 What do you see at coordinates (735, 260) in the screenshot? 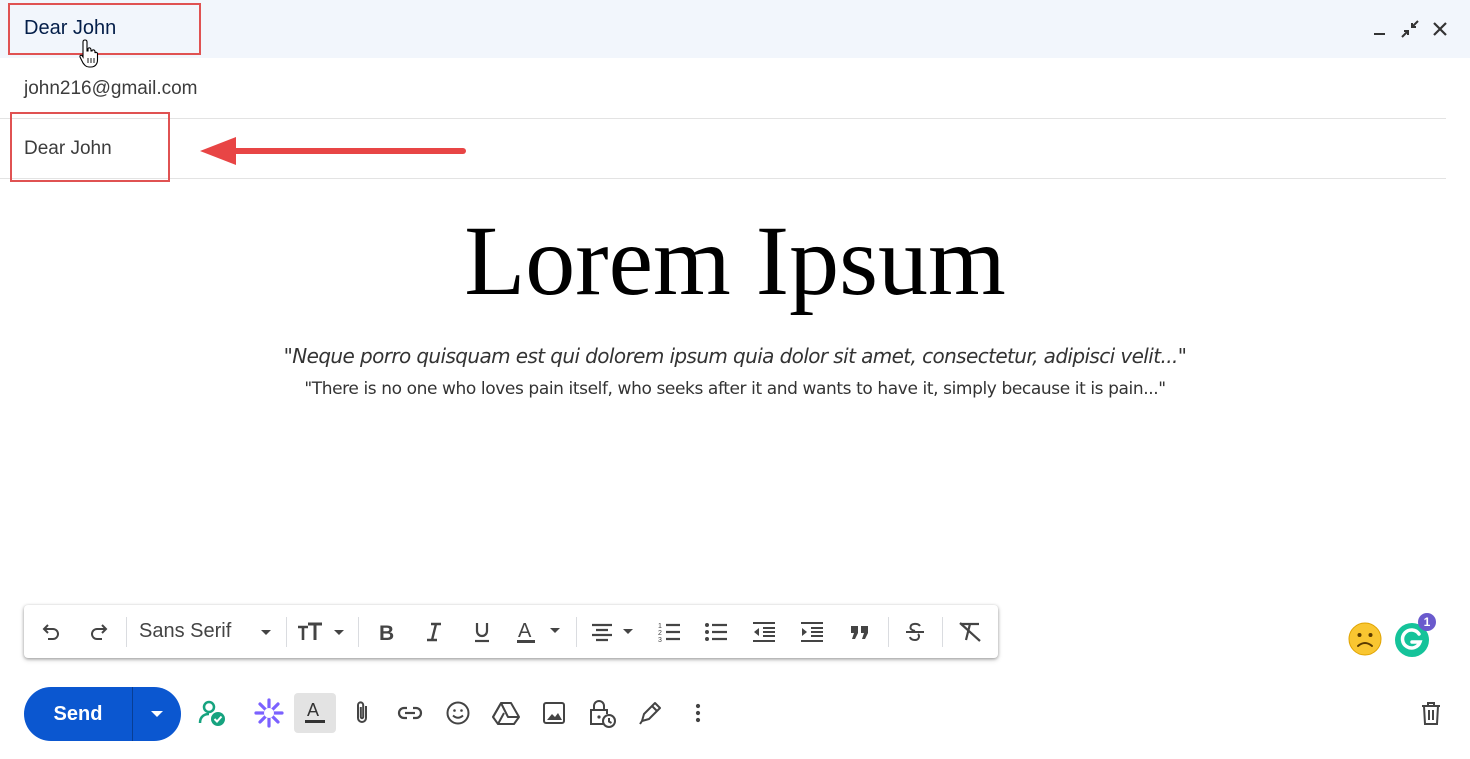
I see `body-heading: Lorem Ipsum` at bounding box center [735, 260].